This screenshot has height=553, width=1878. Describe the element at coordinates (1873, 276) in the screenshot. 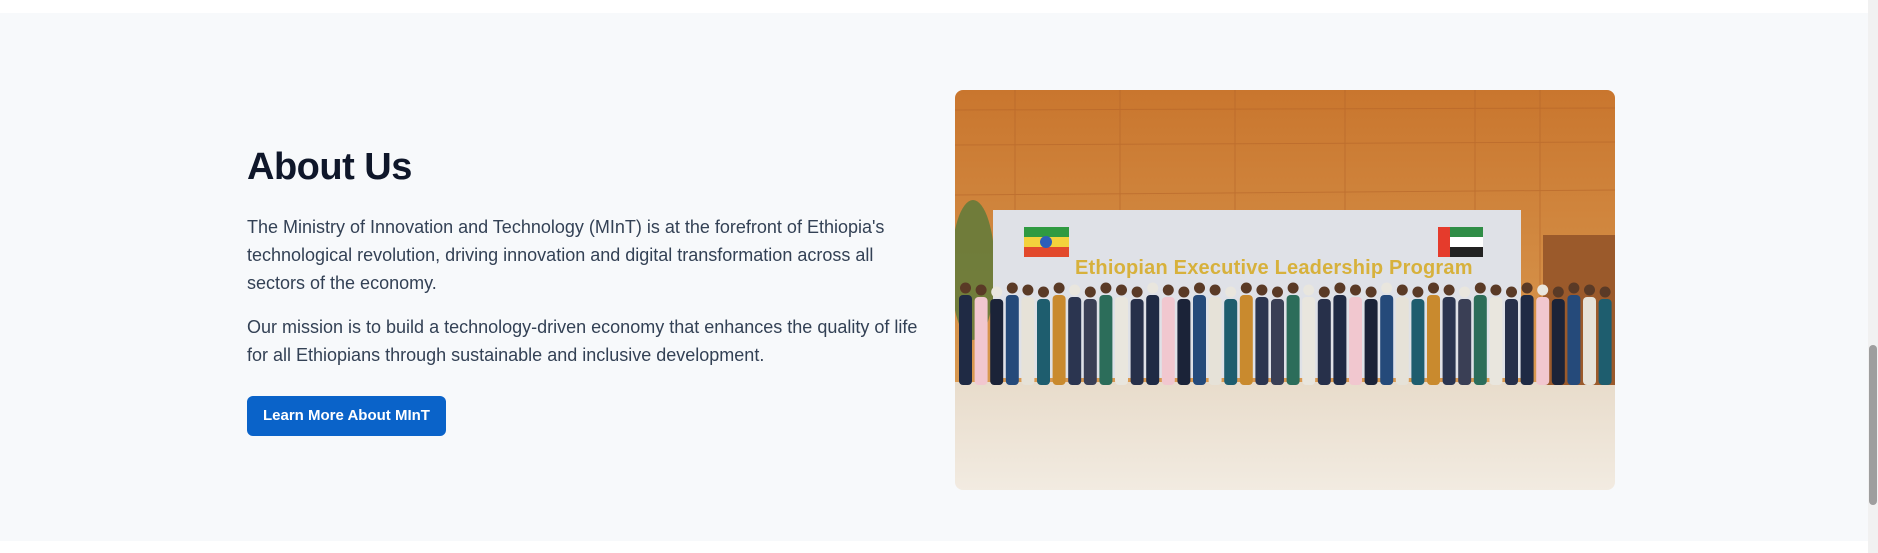

I see `page-scrollbar` at that location.